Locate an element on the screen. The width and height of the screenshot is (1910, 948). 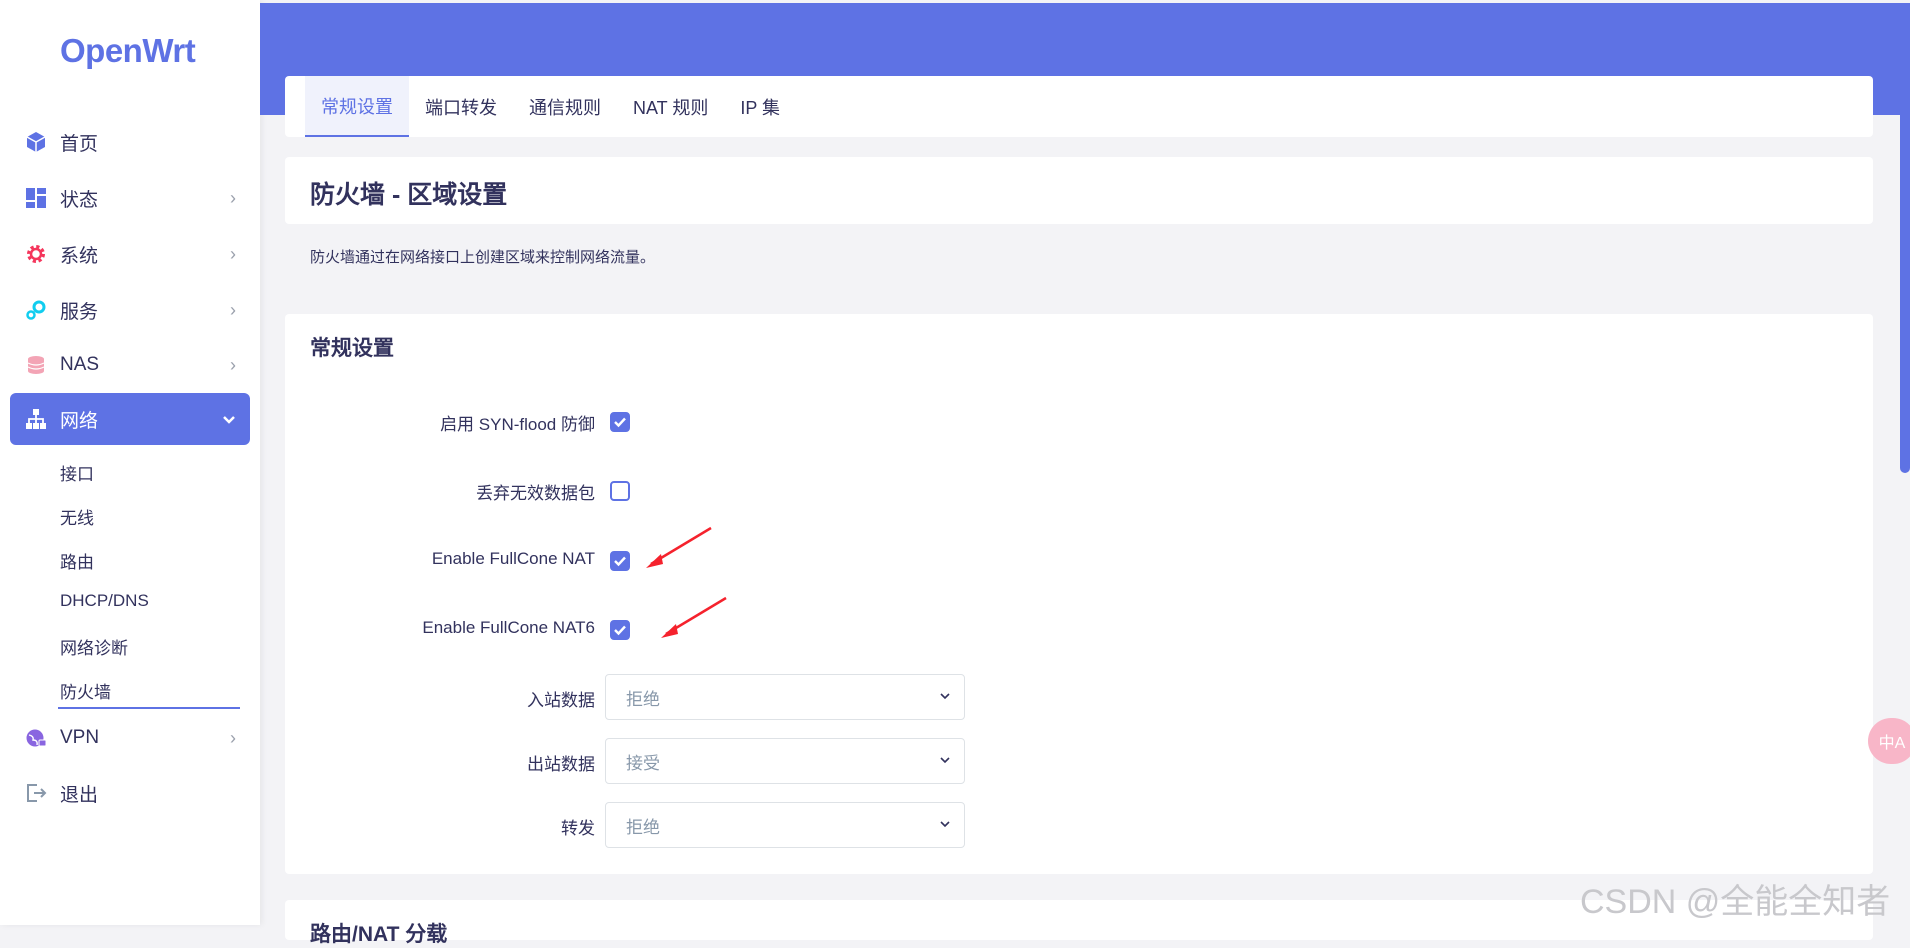
scrollbar is located at coordinates (1905, 238).